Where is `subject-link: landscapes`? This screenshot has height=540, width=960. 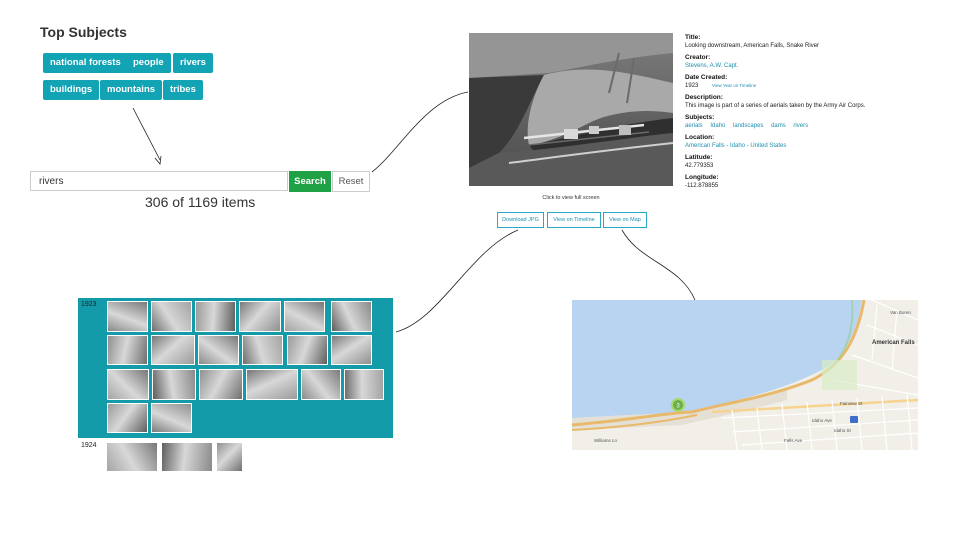
subject-link: landscapes is located at coordinates (748, 126).